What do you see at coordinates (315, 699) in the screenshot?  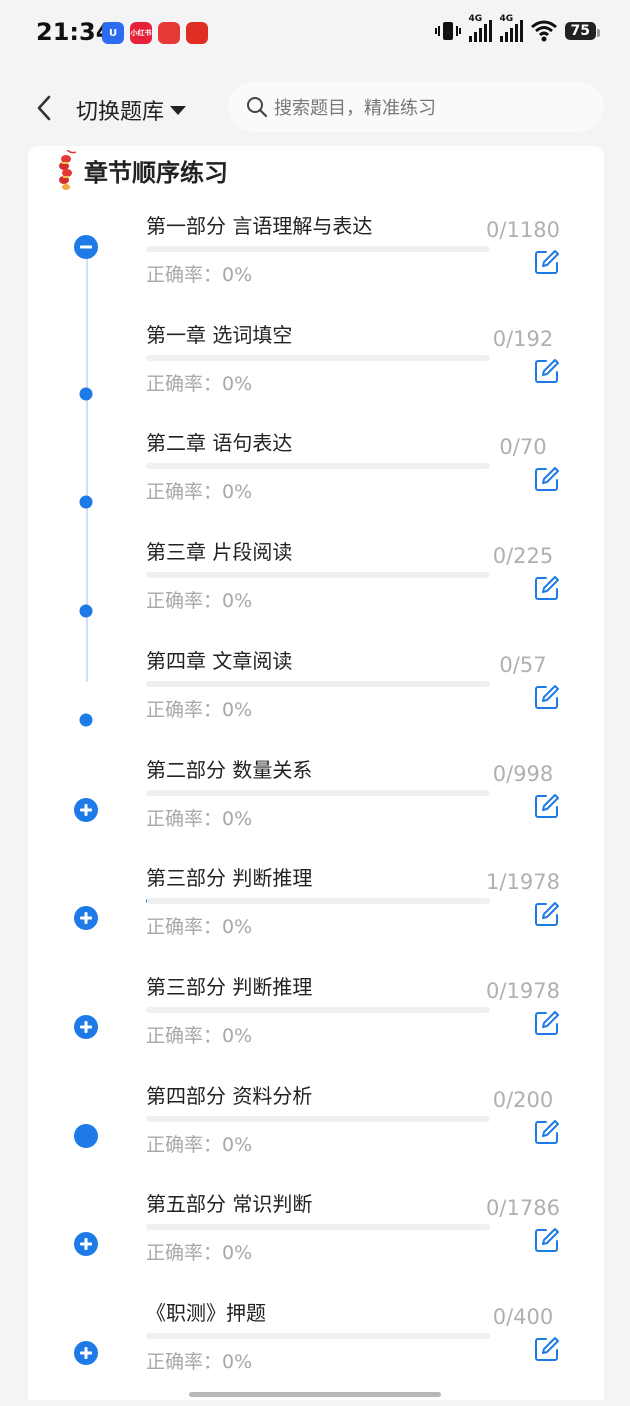 I see `list-item: 第四章 文章阅读 正确率：0% 0/57` at bounding box center [315, 699].